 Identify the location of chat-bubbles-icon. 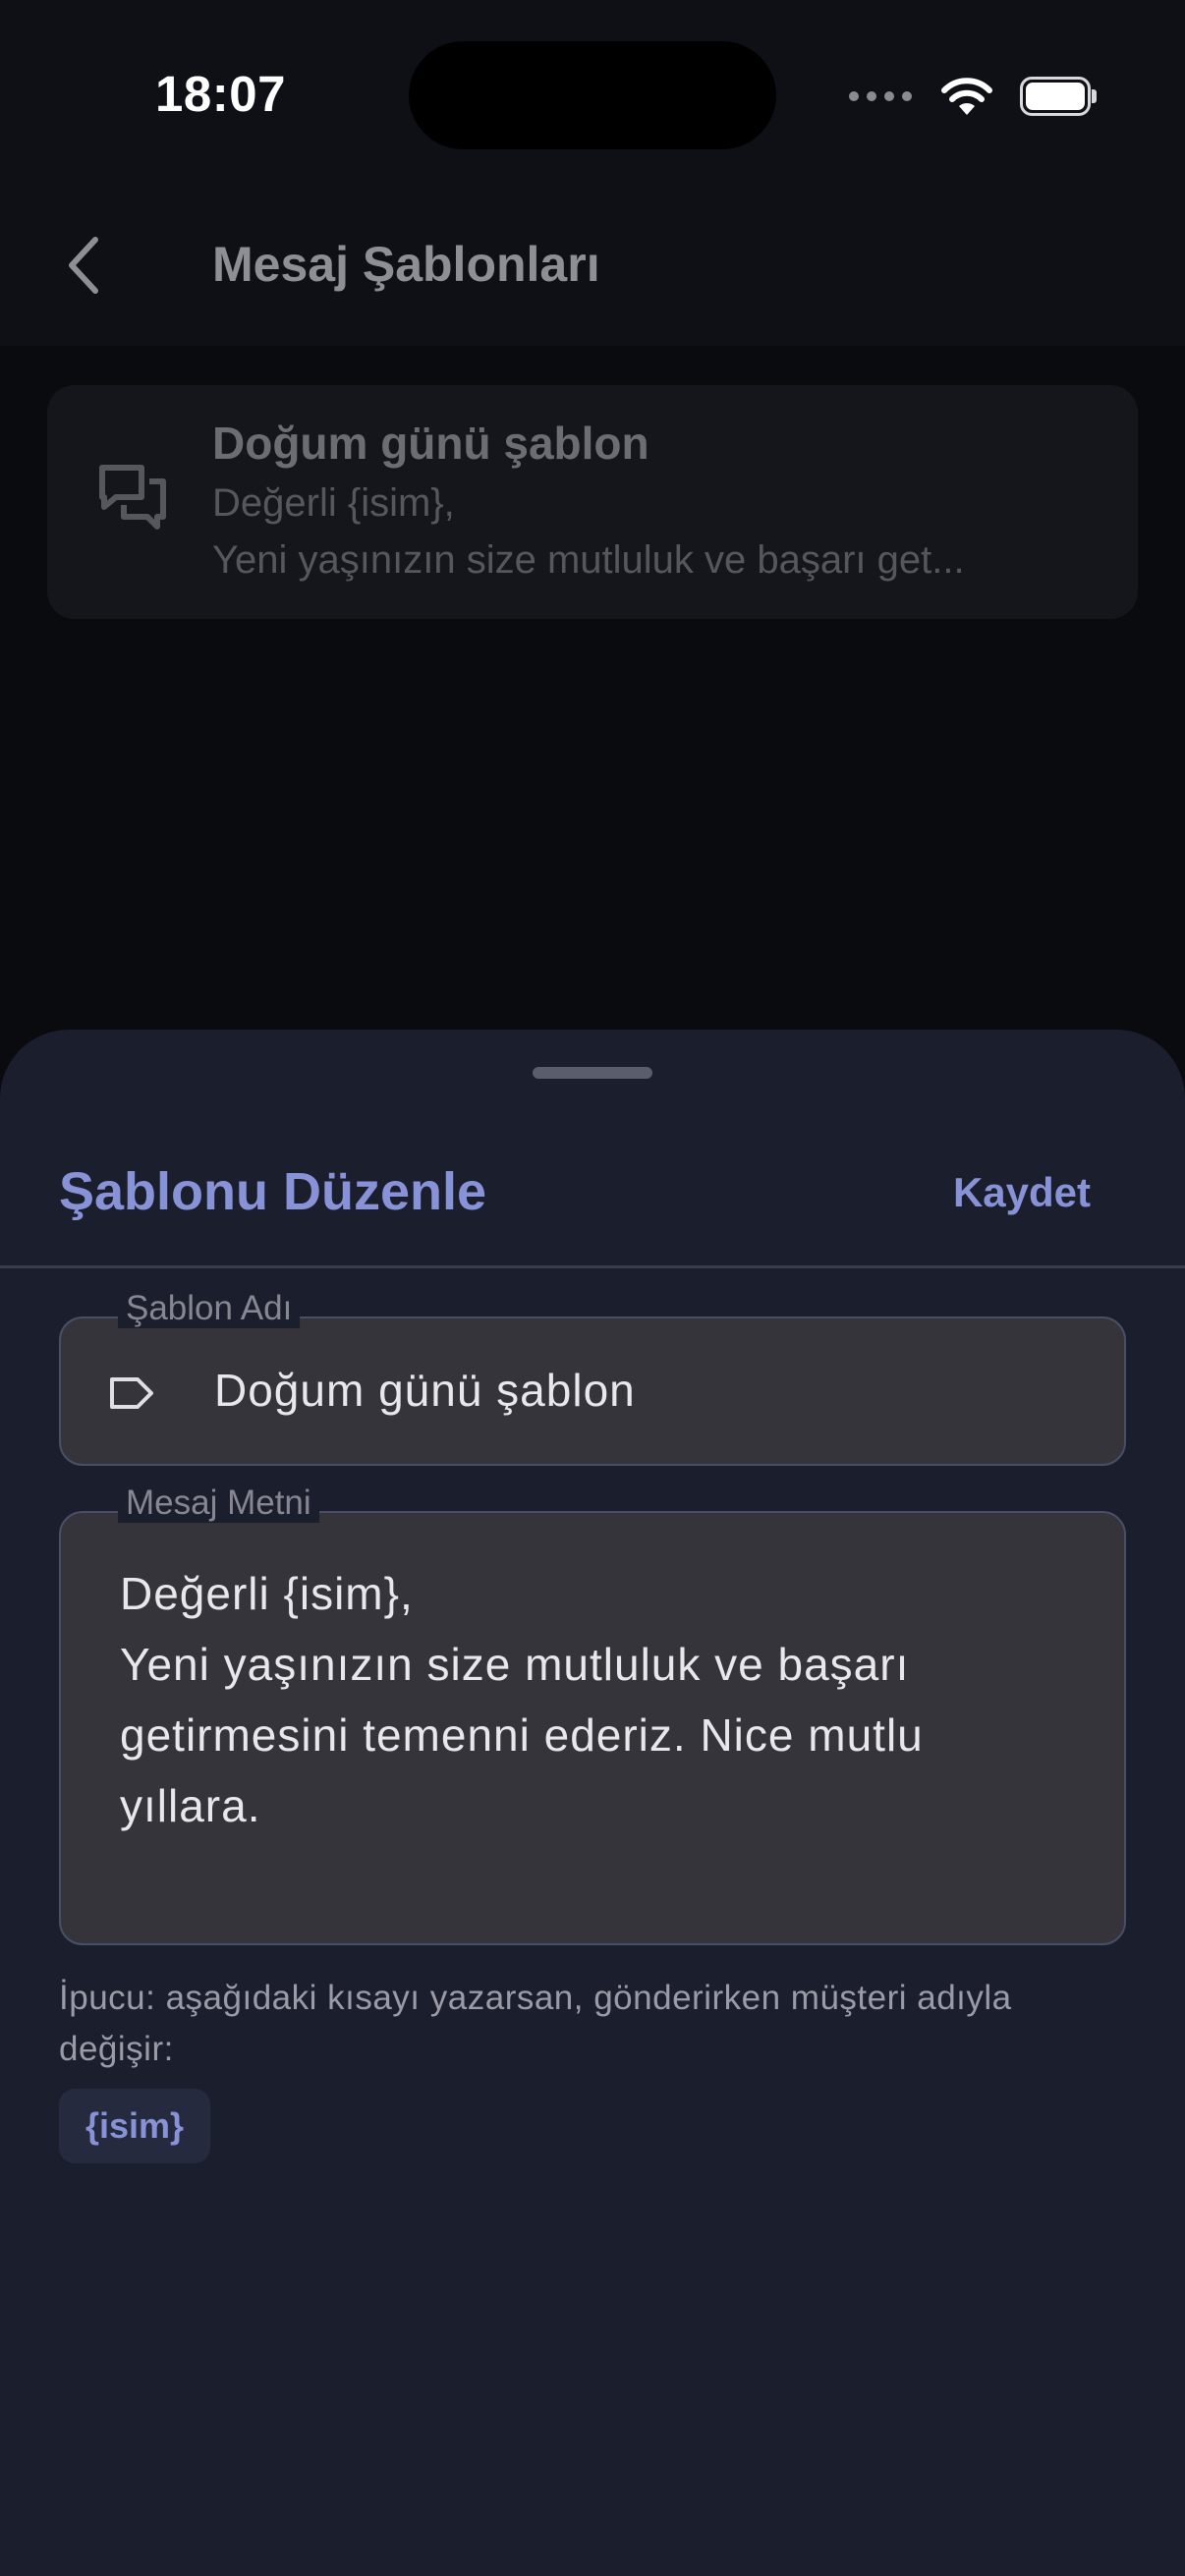
(133, 497).